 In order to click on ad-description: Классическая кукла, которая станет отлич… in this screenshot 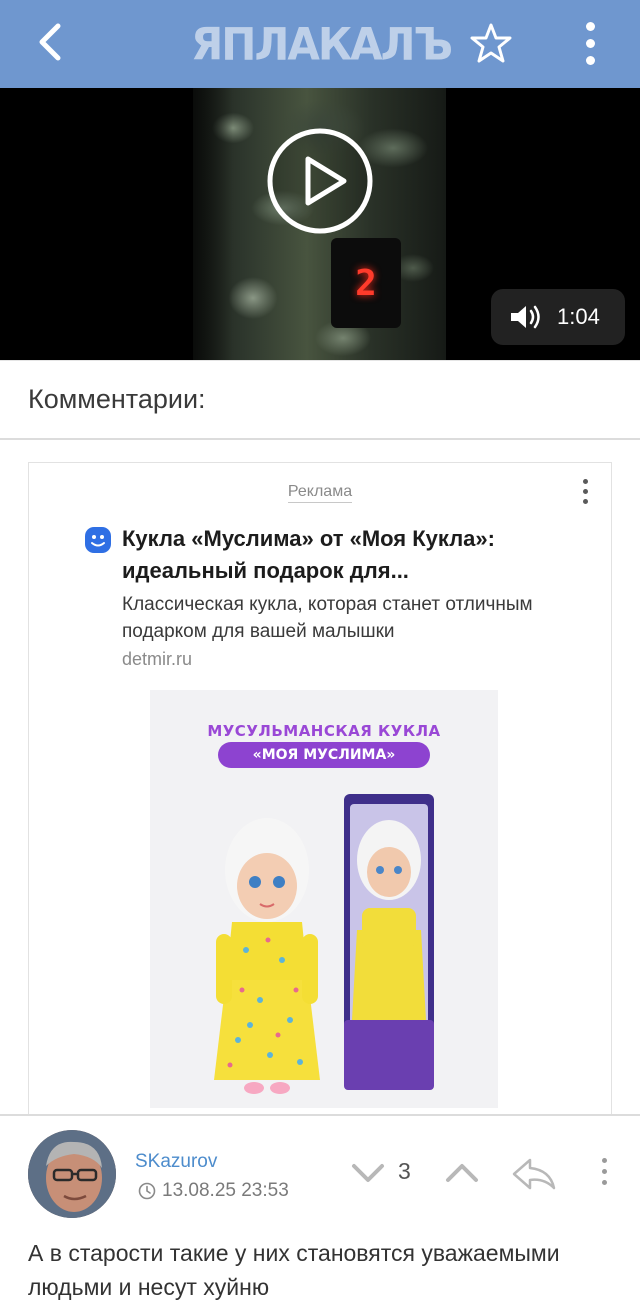, I will do `click(327, 618)`.